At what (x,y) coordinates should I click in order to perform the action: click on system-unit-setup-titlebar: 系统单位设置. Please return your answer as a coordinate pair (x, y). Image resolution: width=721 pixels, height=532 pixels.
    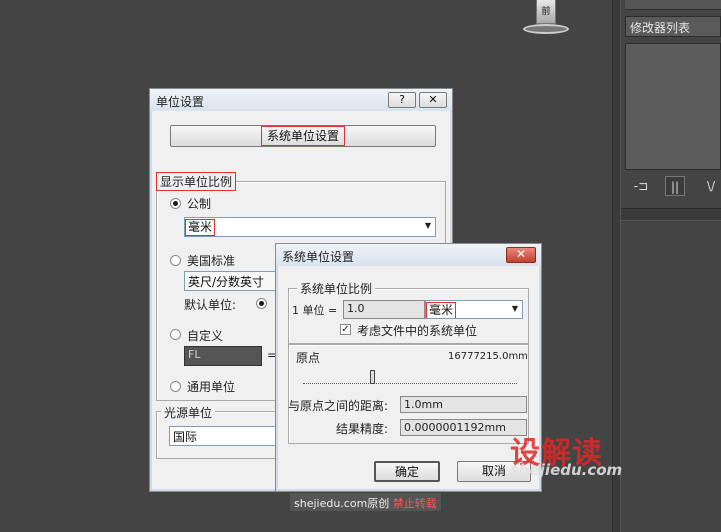
    Looking at the image, I should click on (408, 255).